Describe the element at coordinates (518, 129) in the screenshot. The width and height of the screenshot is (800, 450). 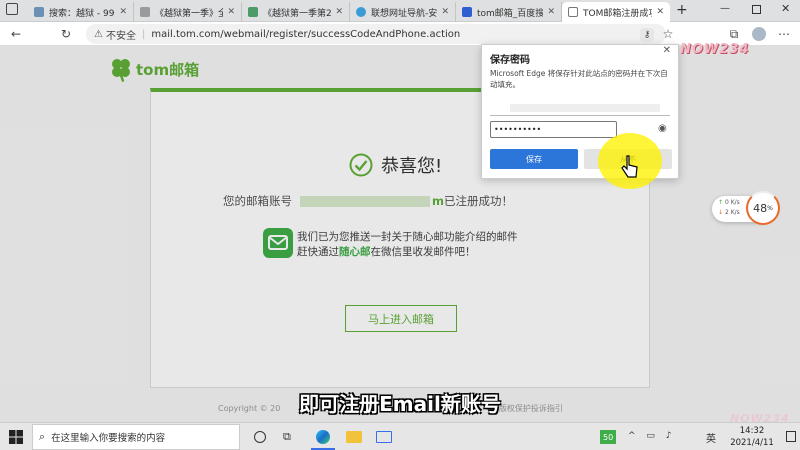
I see `password-value: ••••••••••` at that location.